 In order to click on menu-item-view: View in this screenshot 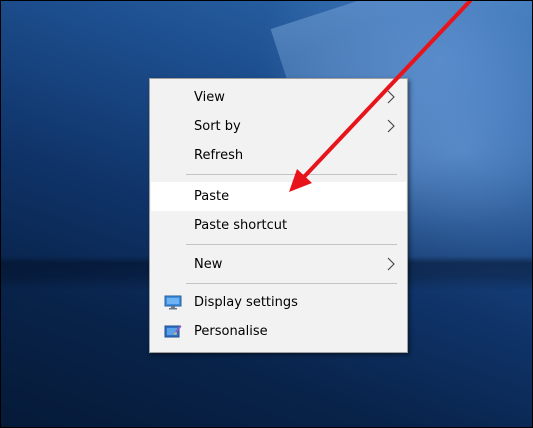, I will do `click(278, 97)`.